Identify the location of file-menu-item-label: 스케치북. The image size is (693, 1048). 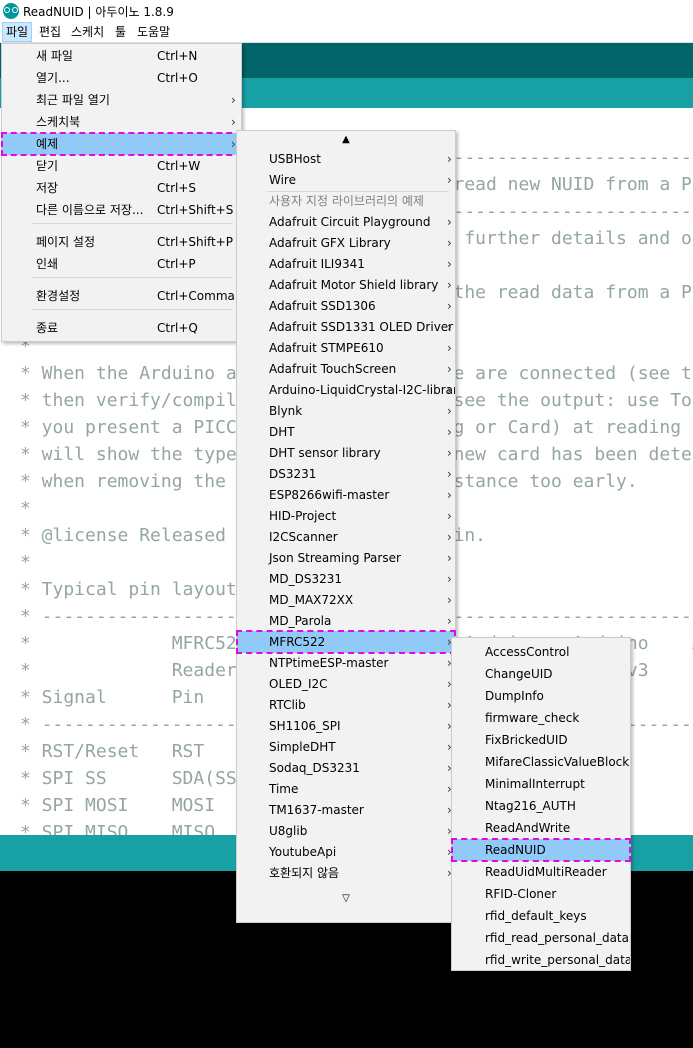
(58, 122).